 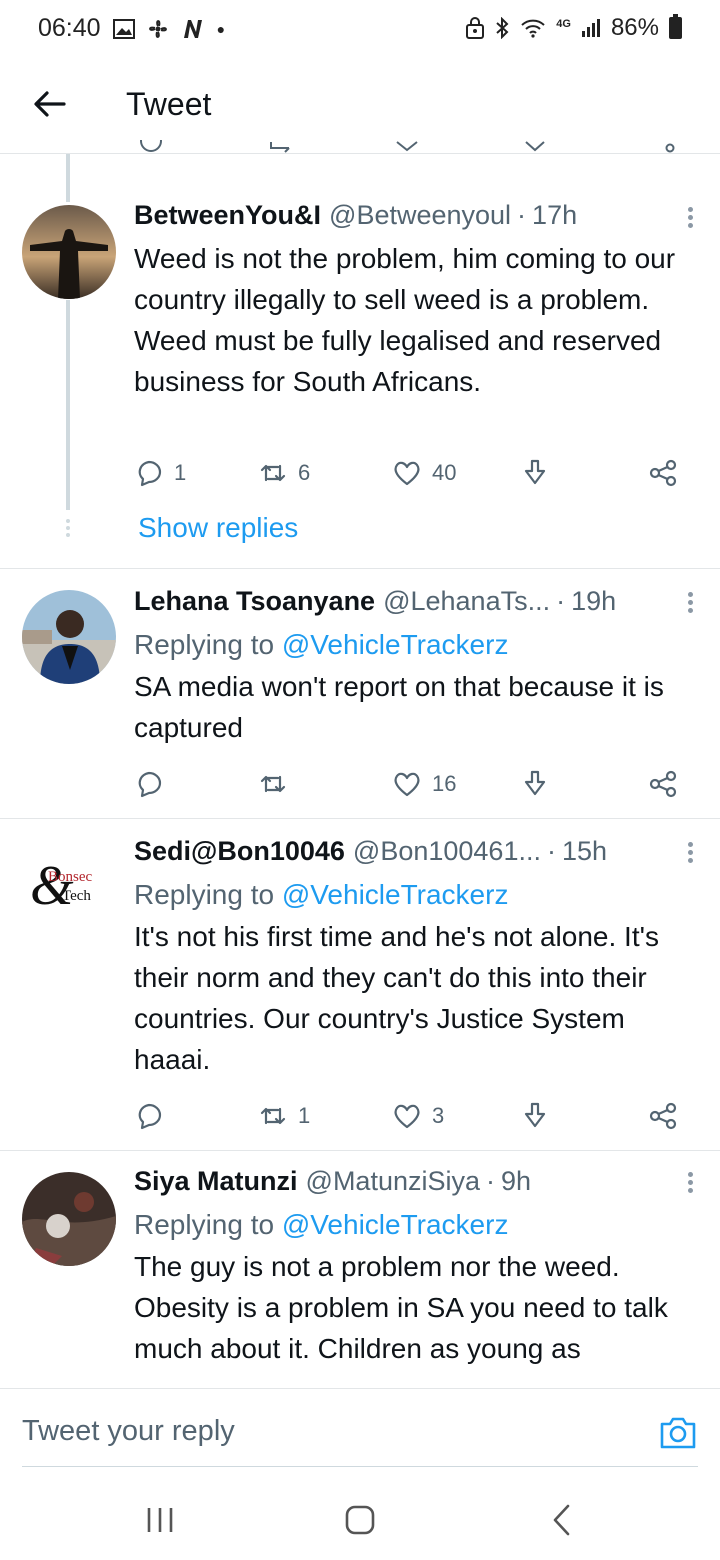 What do you see at coordinates (634, 27) in the screenshot?
I see `battery-percent: 86%` at bounding box center [634, 27].